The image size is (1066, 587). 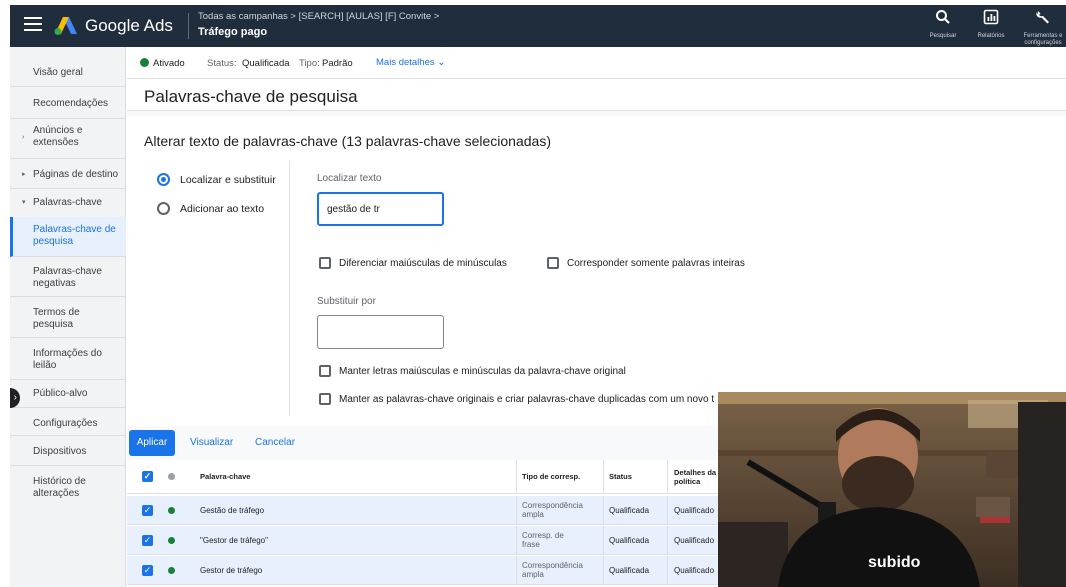 What do you see at coordinates (68, 67) in the screenshot?
I see `sidebar-item-overview: Visão geral` at bounding box center [68, 67].